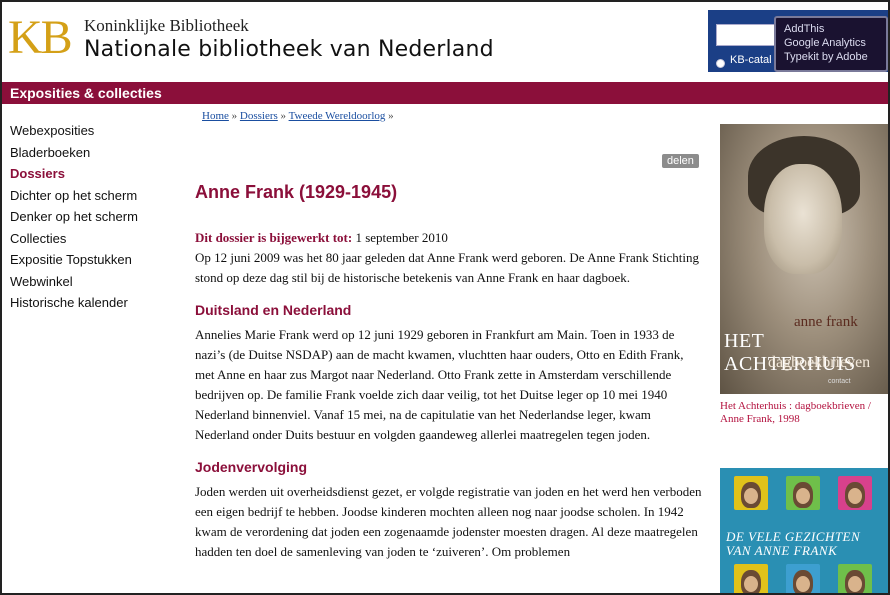  I want to click on search-scope-radio, so click(720, 63).